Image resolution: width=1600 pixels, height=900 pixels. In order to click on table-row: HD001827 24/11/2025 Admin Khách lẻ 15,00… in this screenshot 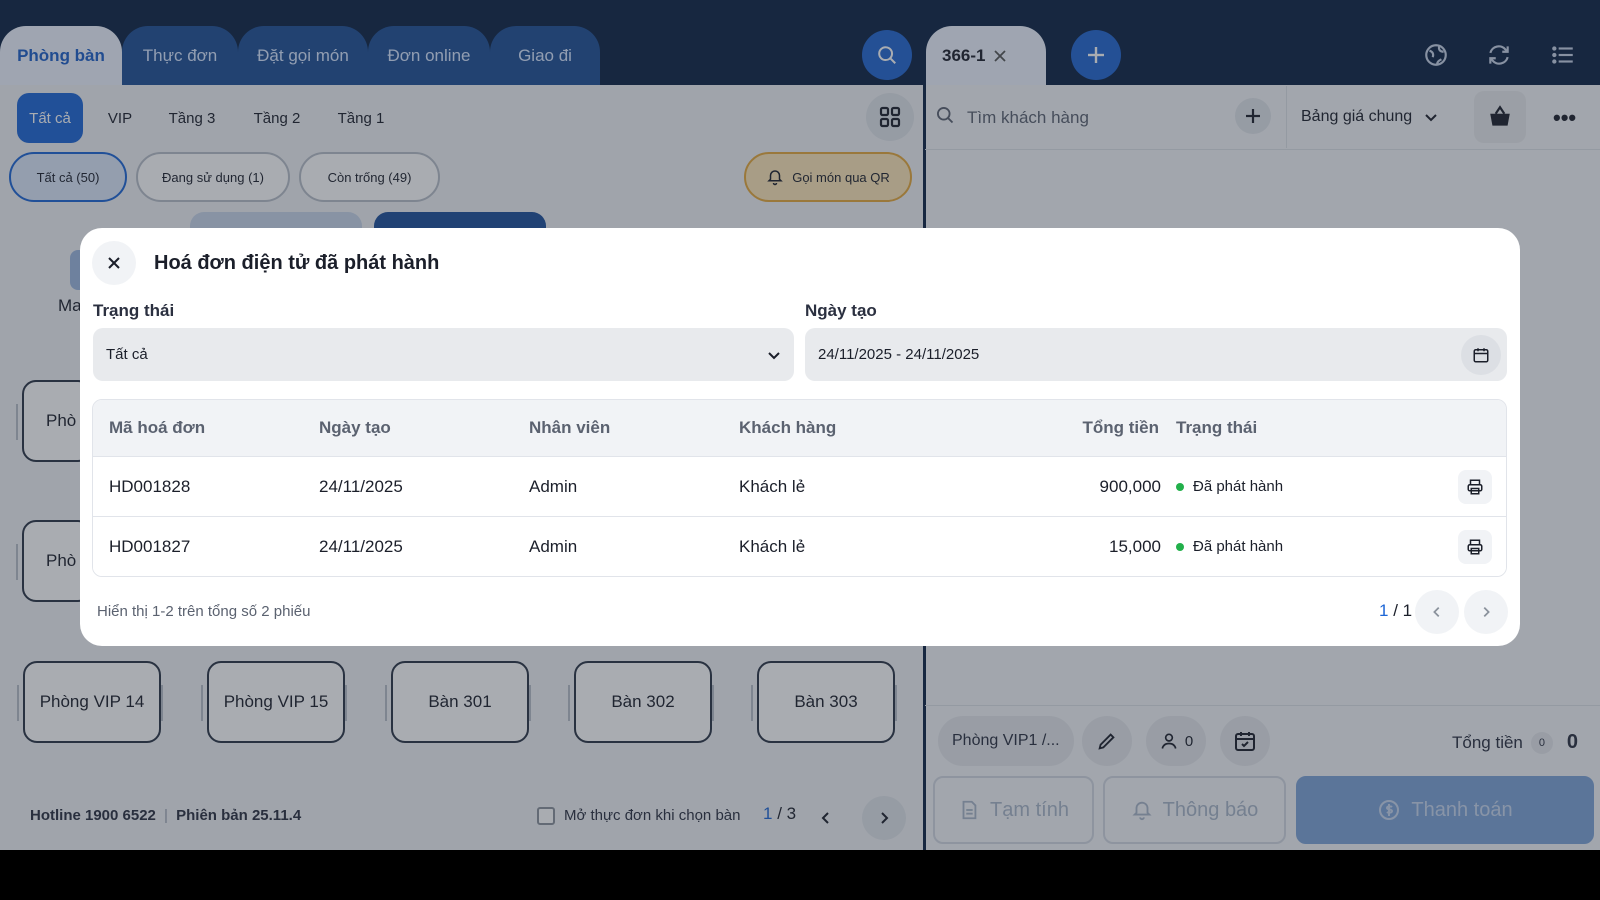, I will do `click(799, 546)`.